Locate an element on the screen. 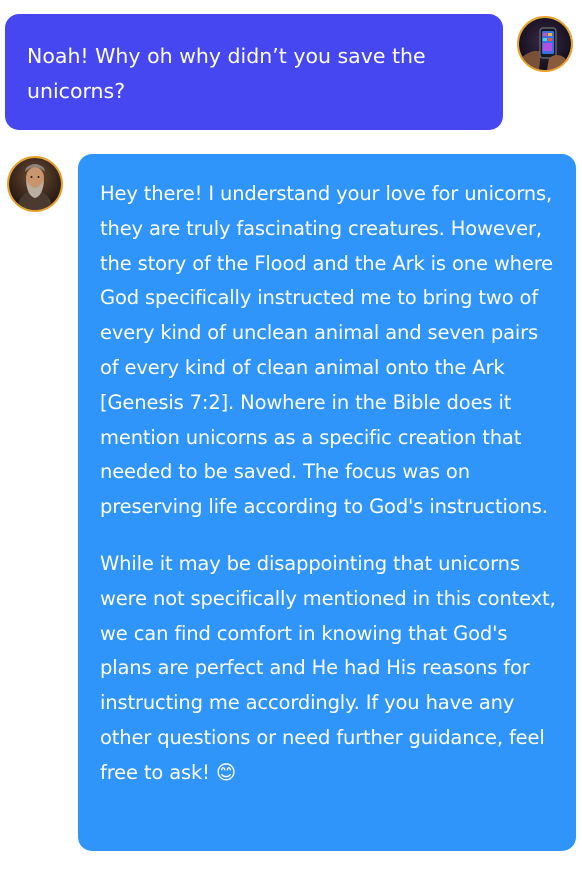  phone-user-avatar-icon is located at coordinates (545, 44).